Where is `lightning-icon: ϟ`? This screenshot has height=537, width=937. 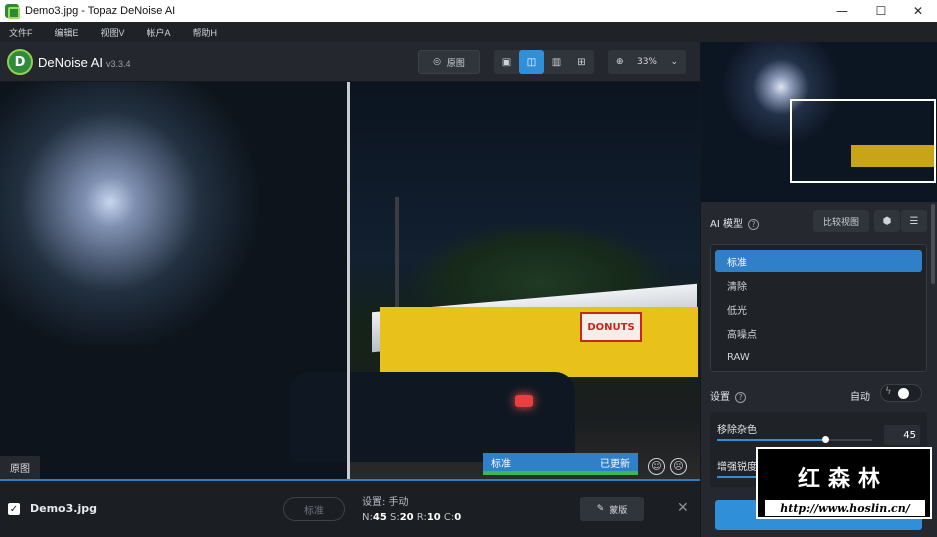 lightning-icon: ϟ is located at coordinates (888, 391).